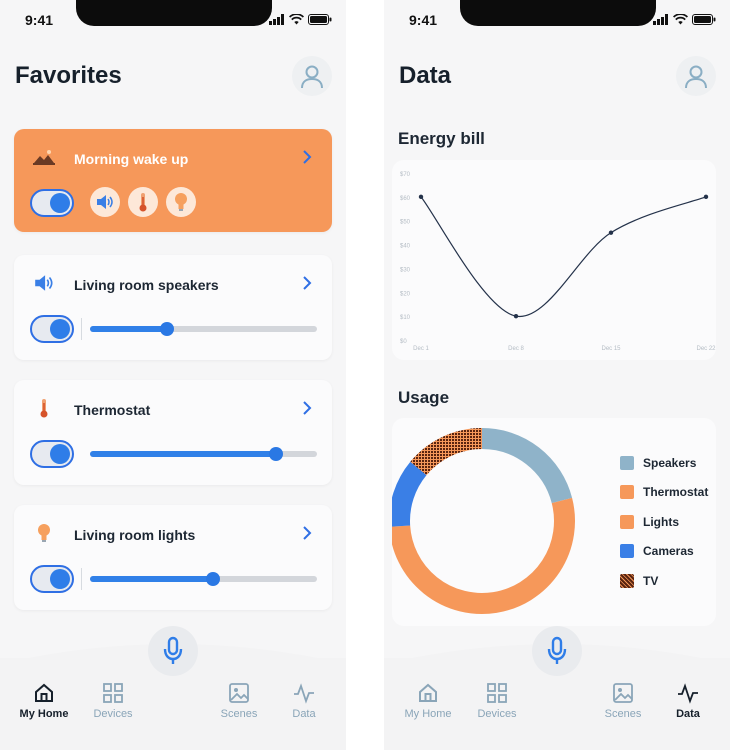 The image size is (730, 750). I want to click on x-tick-label: Dec 8, so click(516, 349).